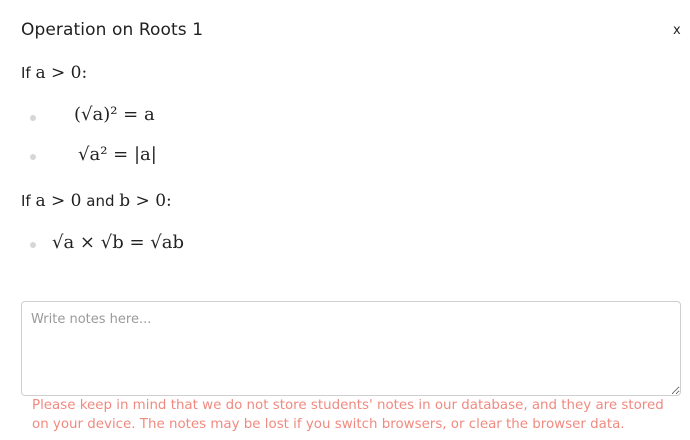 Image resolution: width=690 pixels, height=440 pixels. I want to click on formula-3: √a × √b = √ab, so click(118, 242).